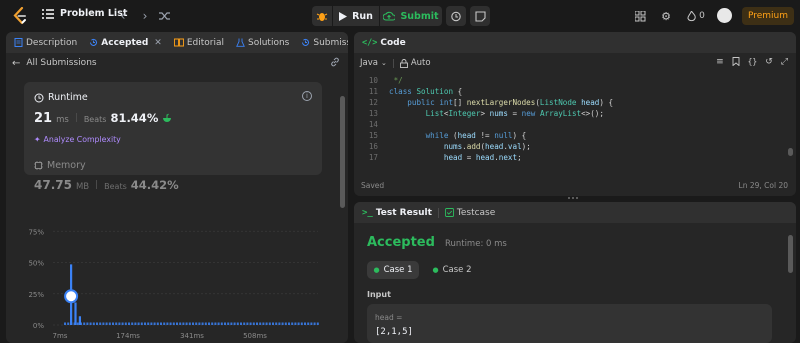 This screenshot has width=800, height=343. Describe the element at coordinates (367, 212) in the screenshot. I see `terminal-icon: >_` at that location.